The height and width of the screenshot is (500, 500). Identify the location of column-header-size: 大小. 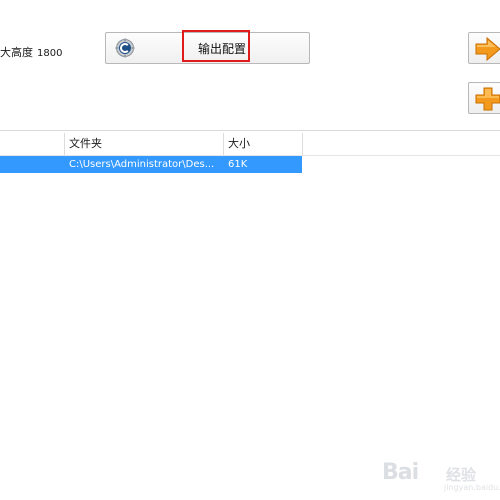
(263, 144).